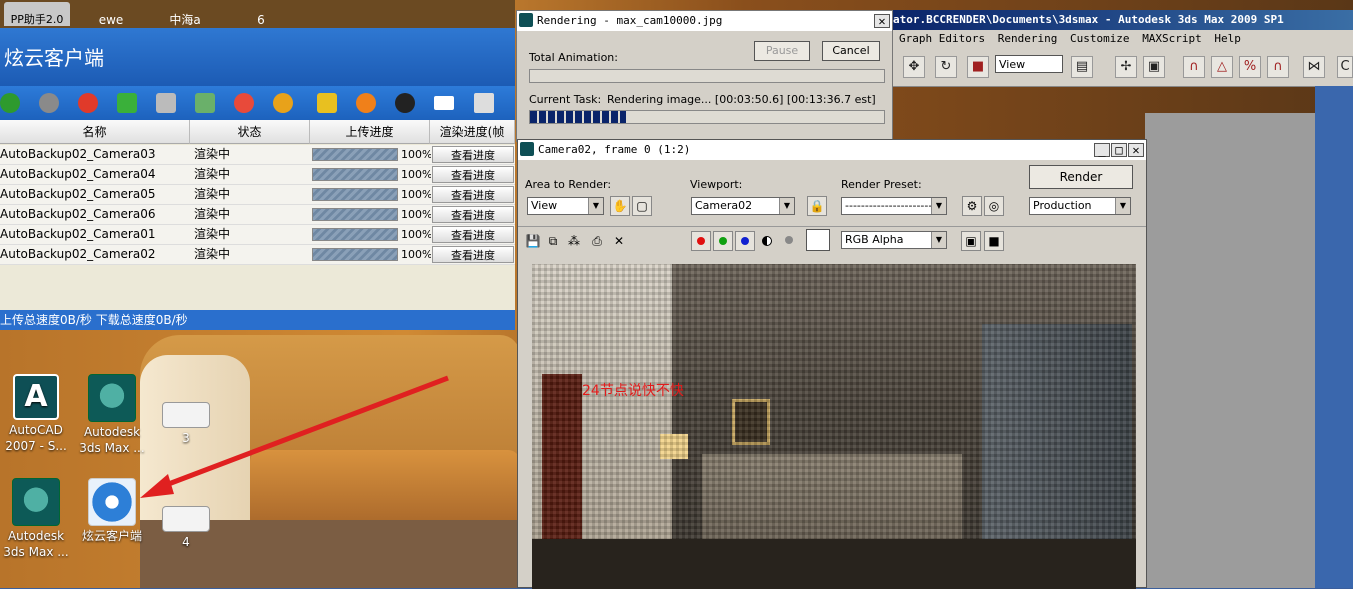 The image size is (1353, 589). I want to click on download-icon, so click(166, 103).